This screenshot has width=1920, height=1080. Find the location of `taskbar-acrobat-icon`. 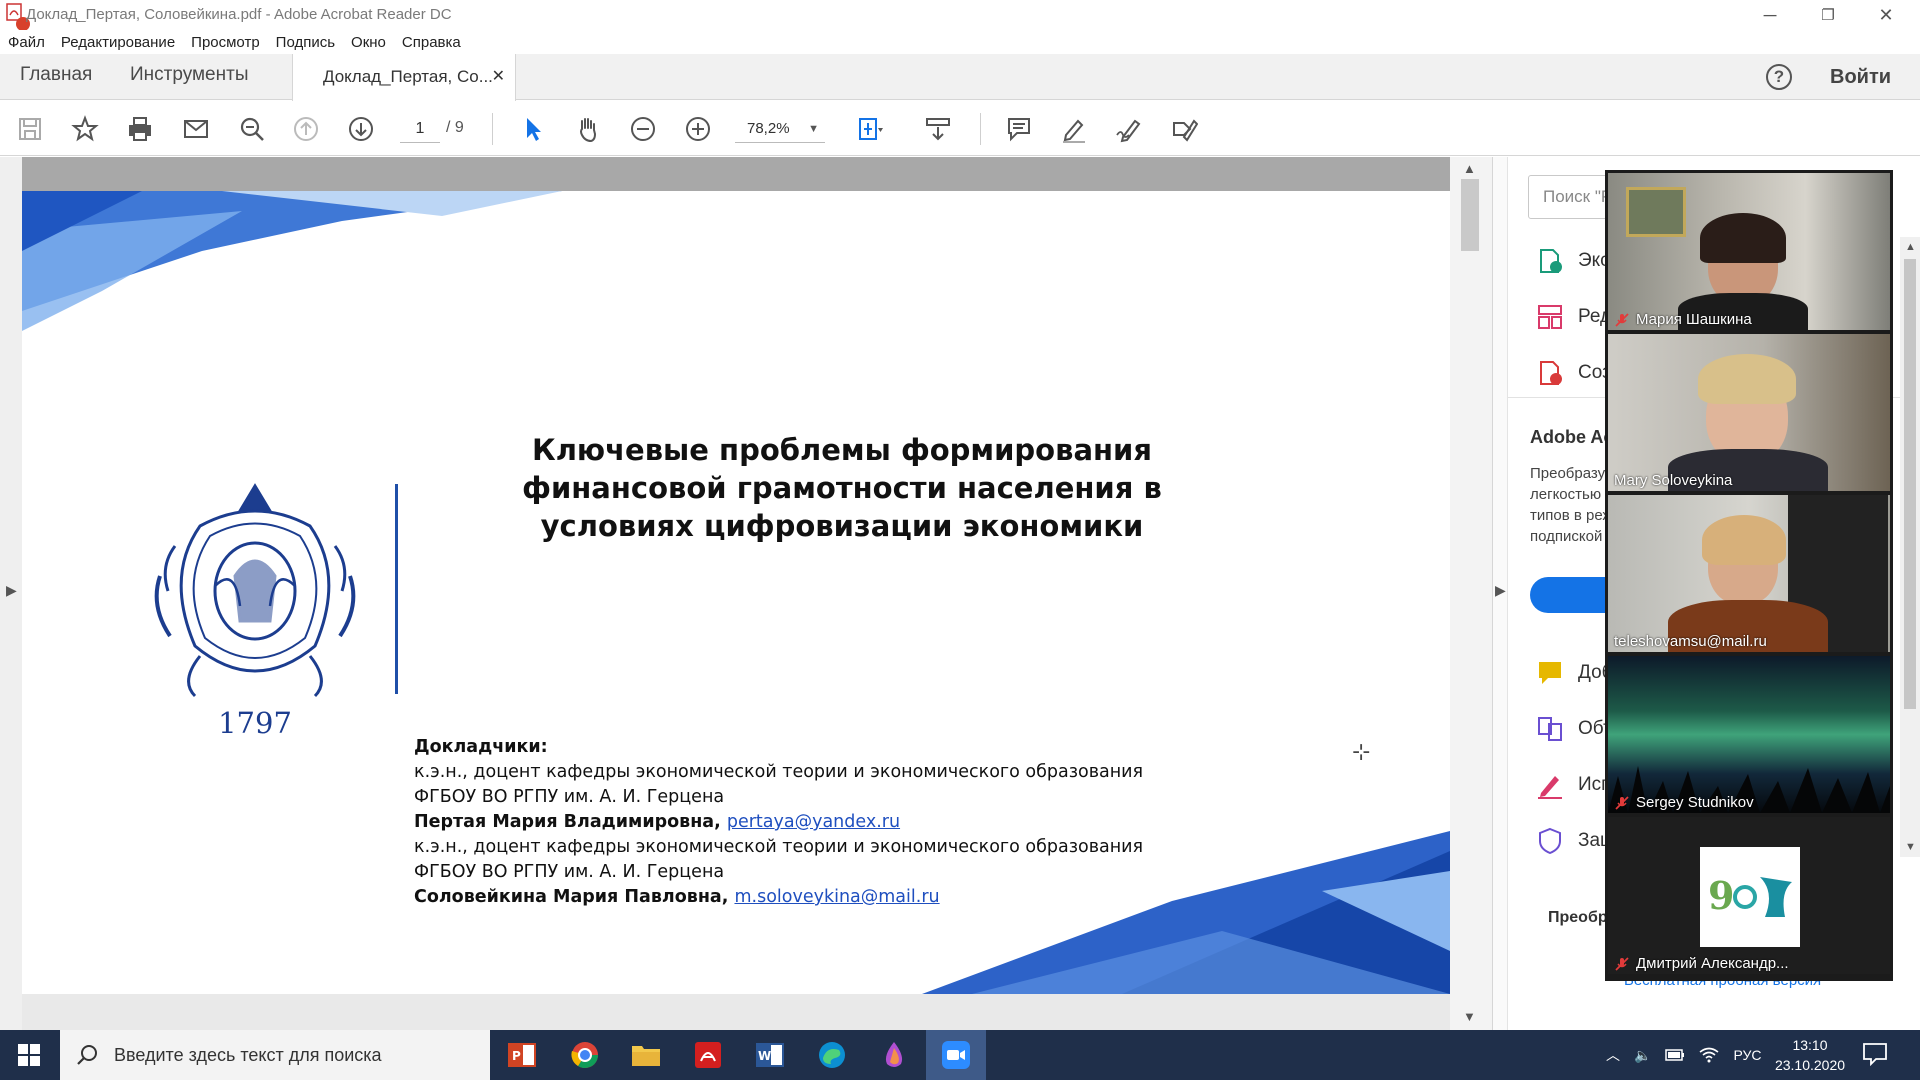

taskbar-acrobat-icon is located at coordinates (708, 1055).